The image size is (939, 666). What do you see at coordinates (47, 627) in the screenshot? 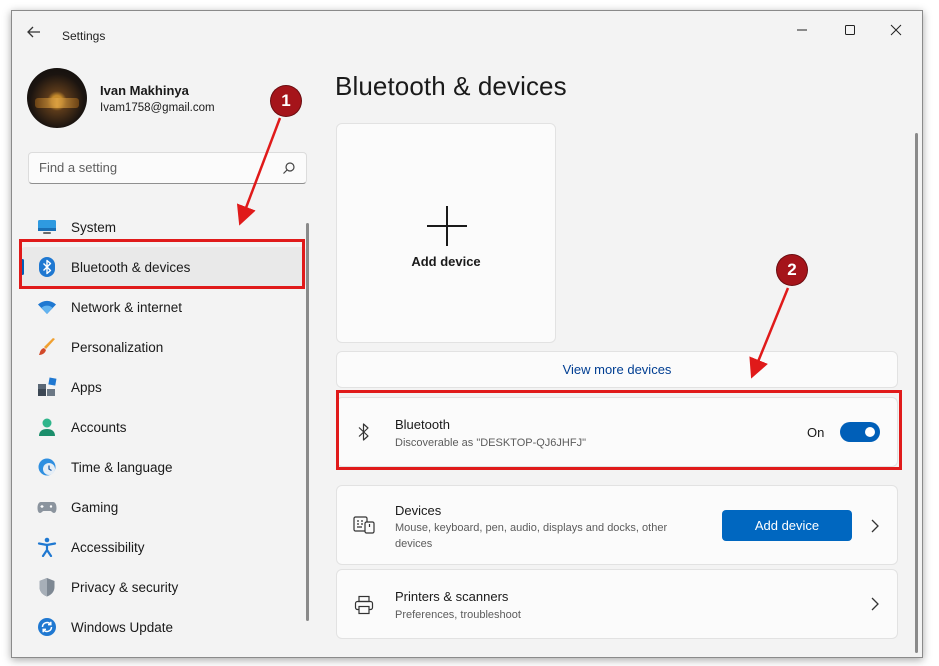
I see `update-icon` at bounding box center [47, 627].